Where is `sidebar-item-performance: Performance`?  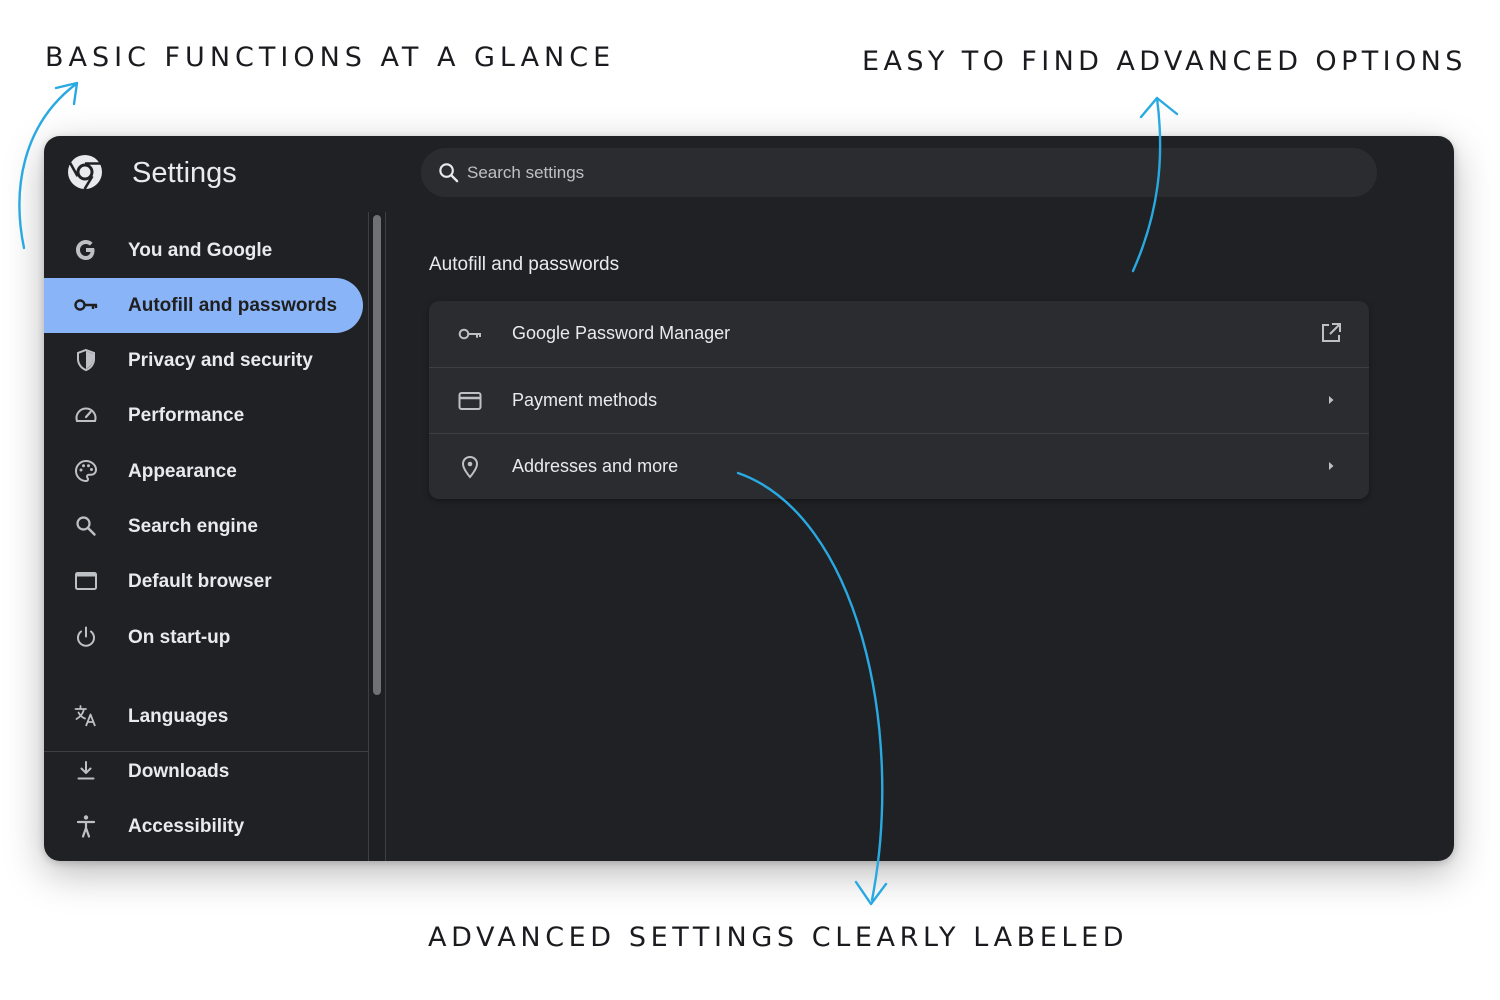
sidebar-item-performance: Performance is located at coordinates (203, 415).